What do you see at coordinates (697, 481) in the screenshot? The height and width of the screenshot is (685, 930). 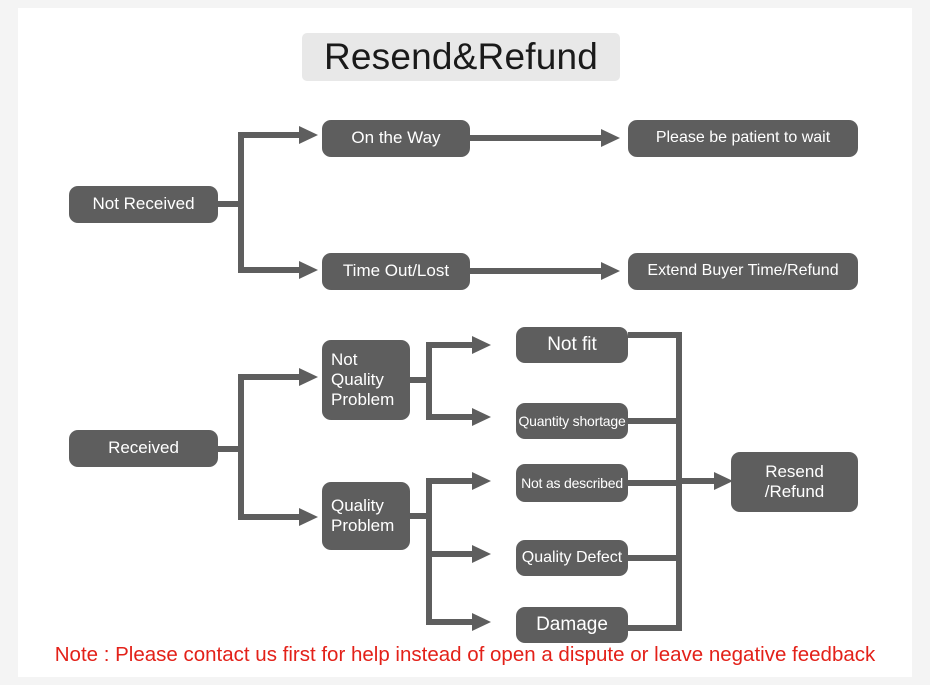 I see `connector-to-resend-refund` at bounding box center [697, 481].